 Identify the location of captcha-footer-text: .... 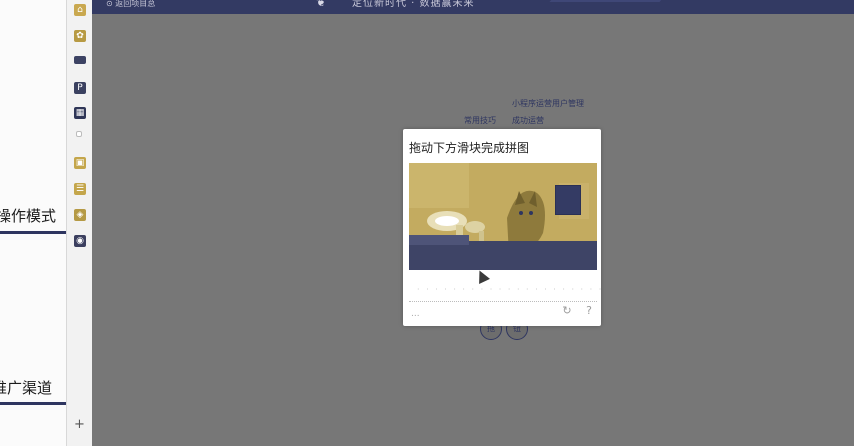
(415, 314).